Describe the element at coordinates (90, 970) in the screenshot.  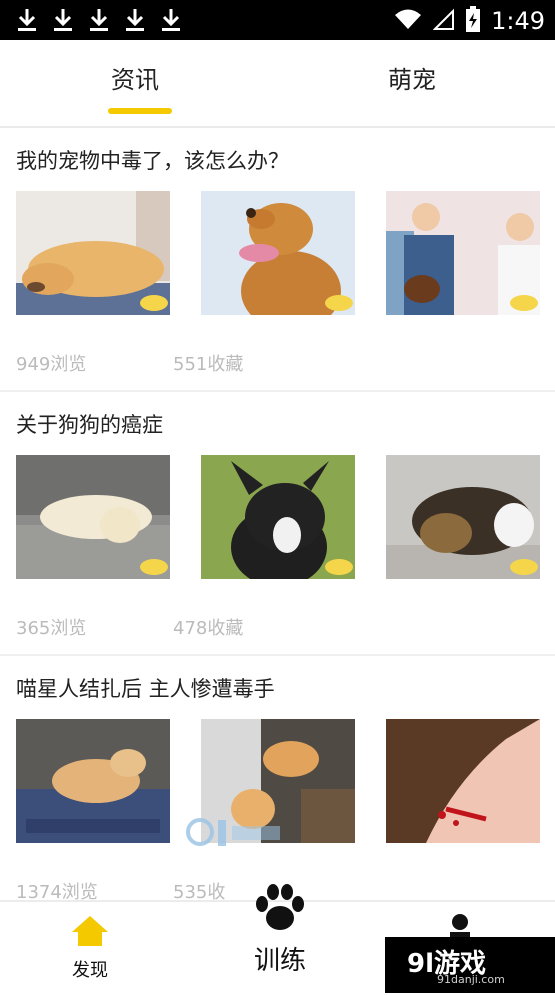
I see `nav-discover-label: 发现` at that location.